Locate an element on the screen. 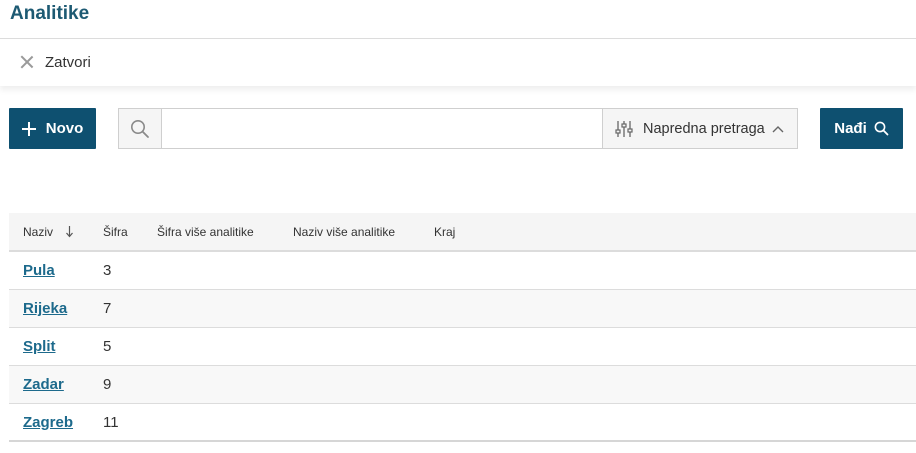  search-icon-cell is located at coordinates (140, 128).